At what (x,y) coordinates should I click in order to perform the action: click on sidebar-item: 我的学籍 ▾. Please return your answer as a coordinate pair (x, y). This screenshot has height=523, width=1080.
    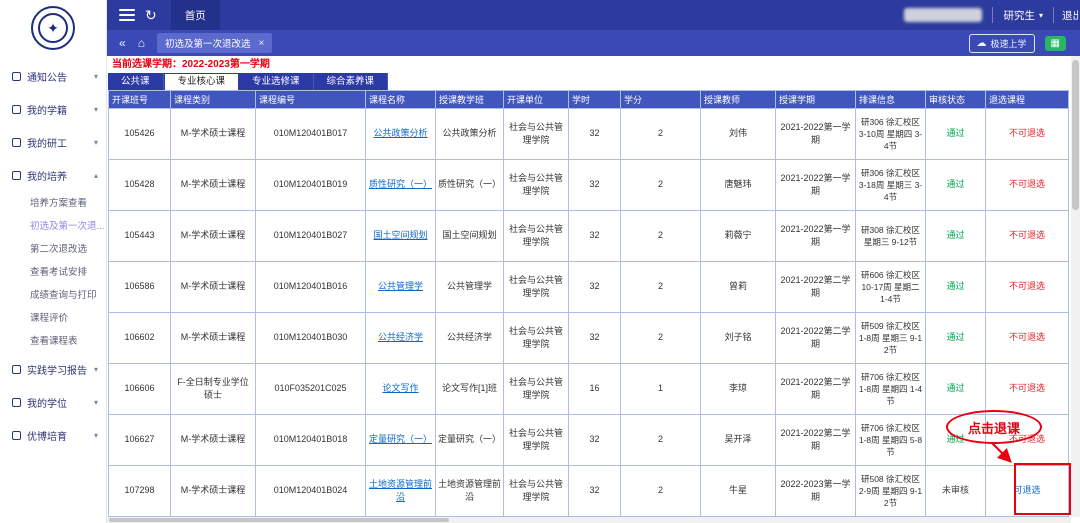
    Looking at the image, I should click on (53, 109).